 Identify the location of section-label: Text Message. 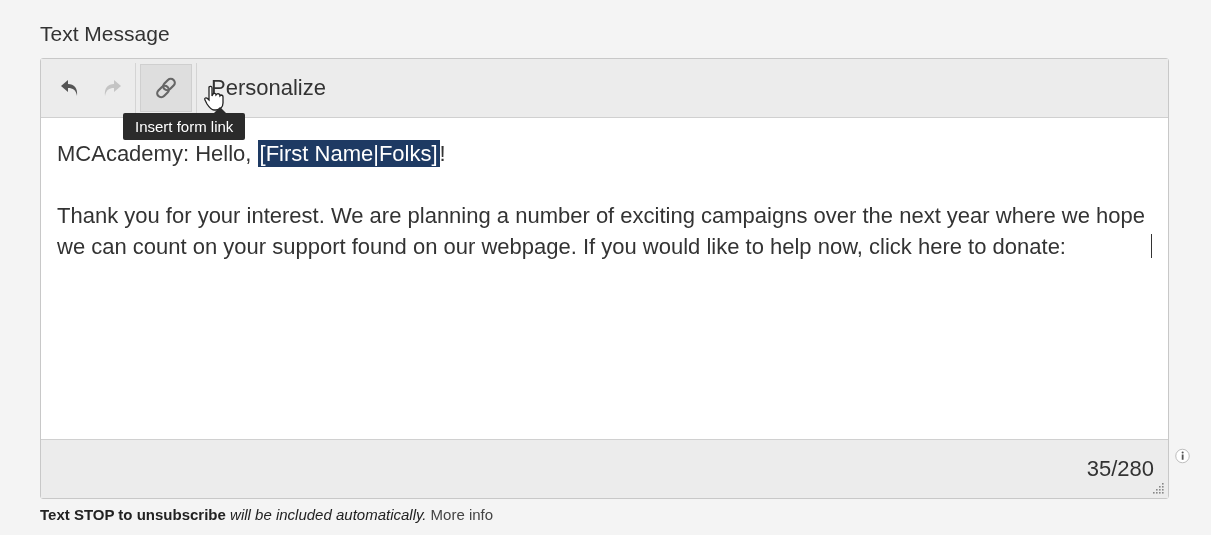
(105, 34).